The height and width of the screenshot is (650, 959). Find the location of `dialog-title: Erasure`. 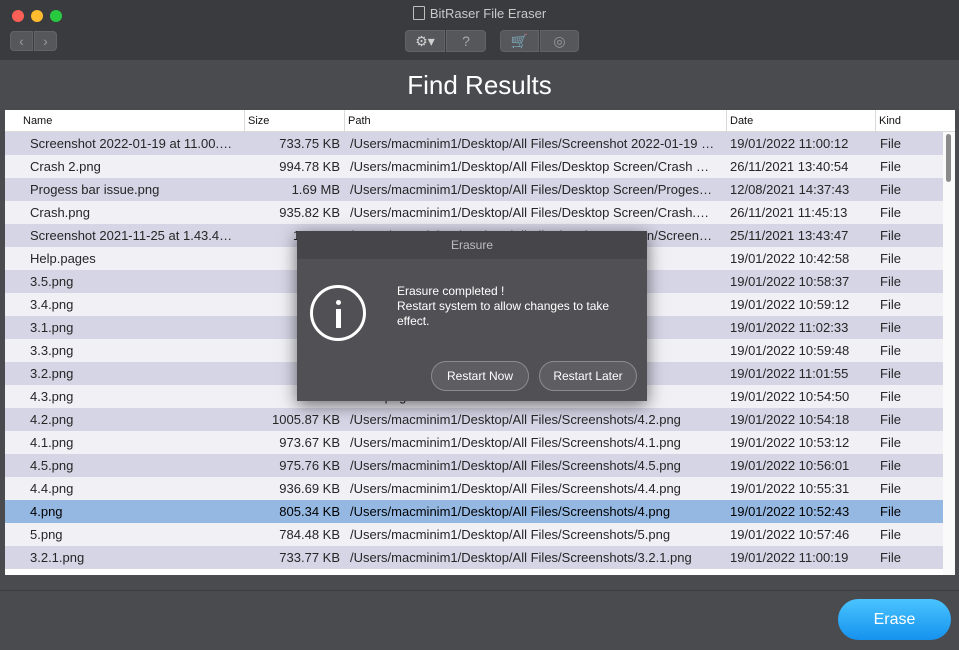

dialog-title: Erasure is located at coordinates (472, 245).